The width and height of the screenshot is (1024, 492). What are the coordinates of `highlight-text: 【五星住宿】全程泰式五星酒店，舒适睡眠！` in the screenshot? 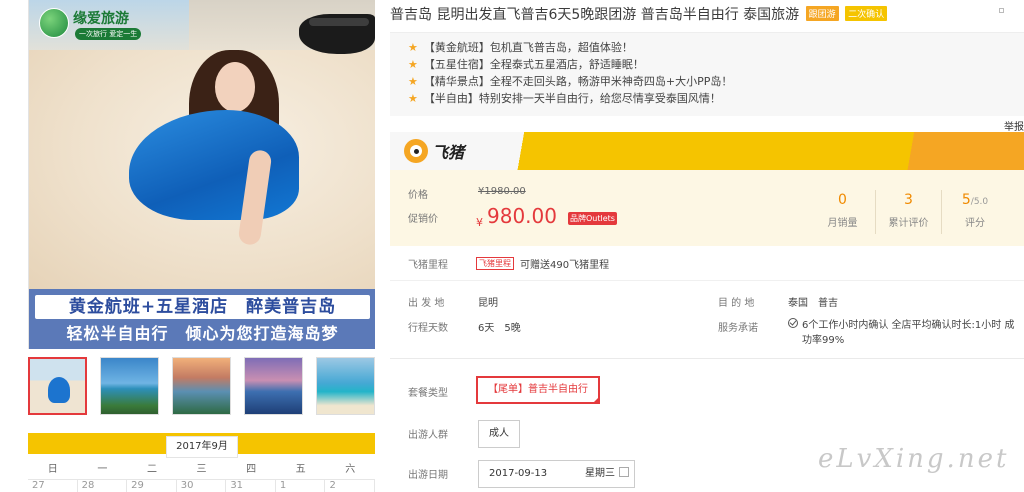 It's located at (533, 64).